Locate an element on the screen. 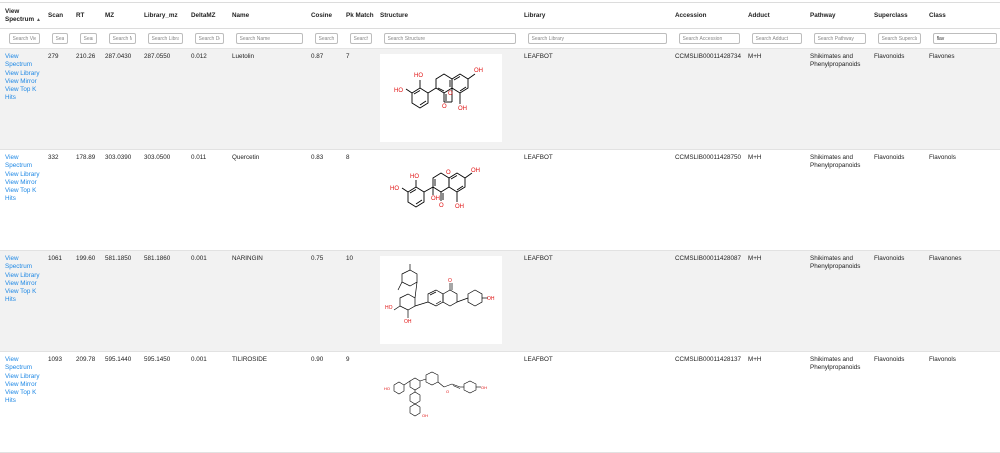 The height and width of the screenshot is (453, 1000). cell-accession: CCMSLIB00011428087 is located at coordinates (706, 301).